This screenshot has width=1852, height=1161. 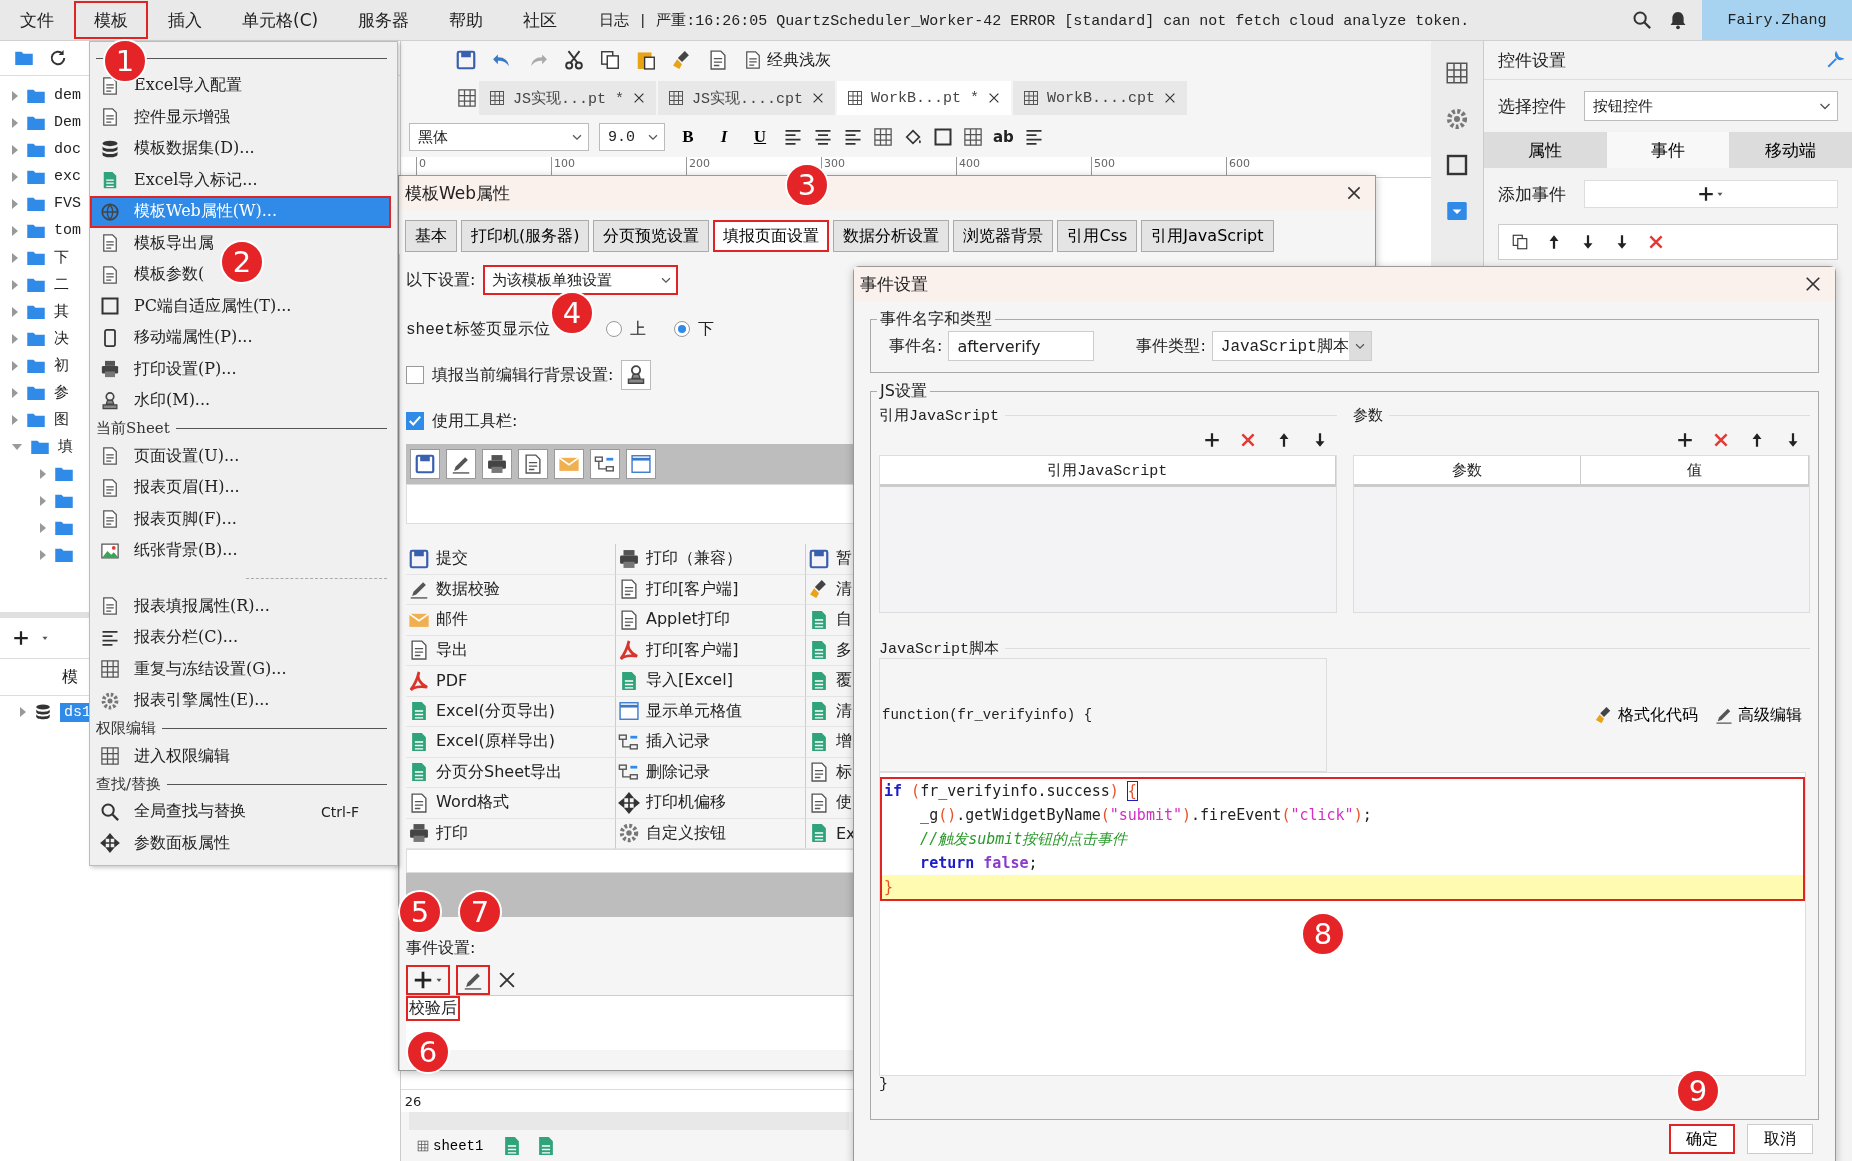 What do you see at coordinates (466, 20) in the screenshot?
I see `menu-item: 帮助` at bounding box center [466, 20].